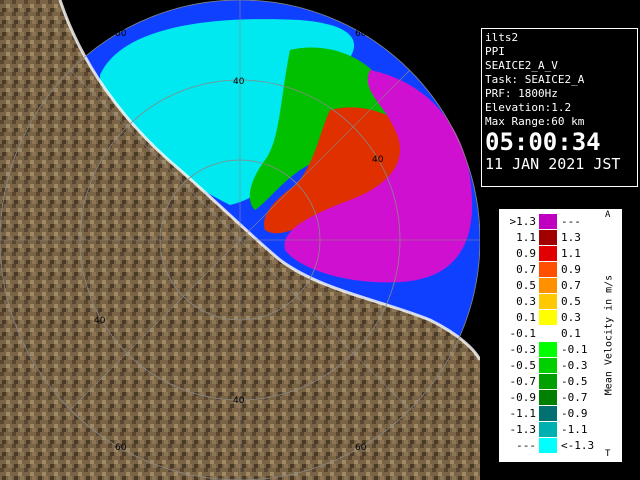 The image size is (640, 480). What do you see at coordinates (535, 79) in the screenshot?
I see `task-name: Task: SEAICE2_A` at bounding box center [535, 79].